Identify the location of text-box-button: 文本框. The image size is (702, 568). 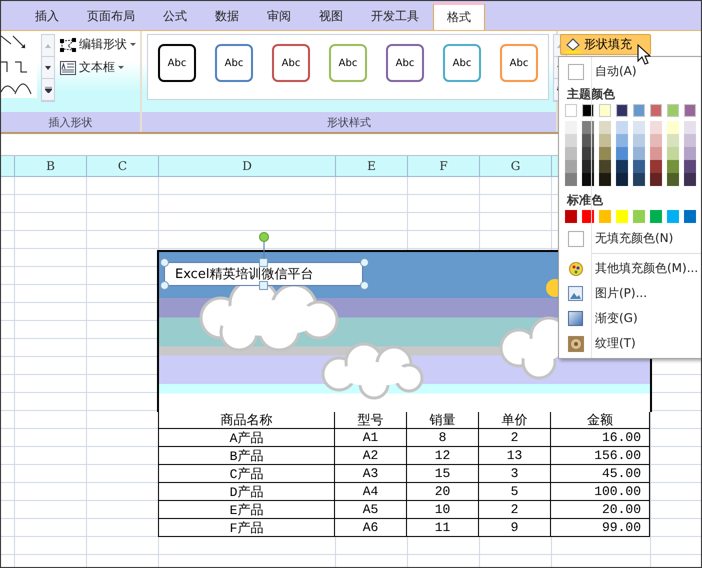
(98, 67).